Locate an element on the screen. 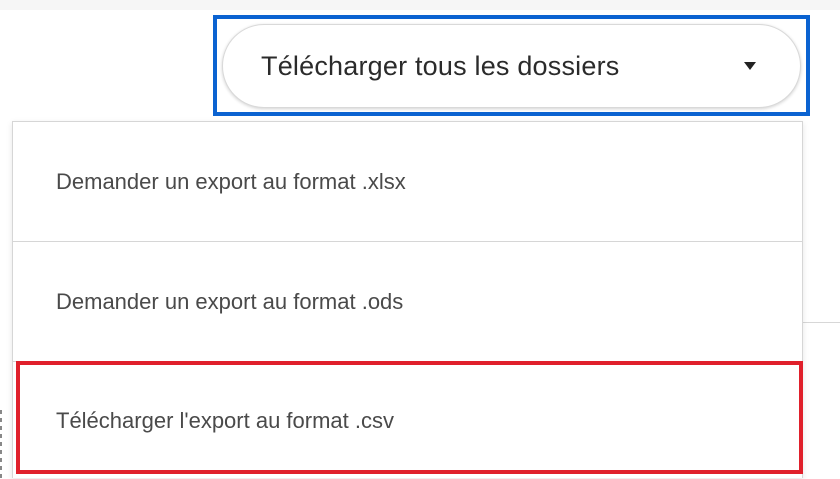 Image resolution: width=840 pixels, height=479 pixels. page-divider is located at coordinates (821, 322).